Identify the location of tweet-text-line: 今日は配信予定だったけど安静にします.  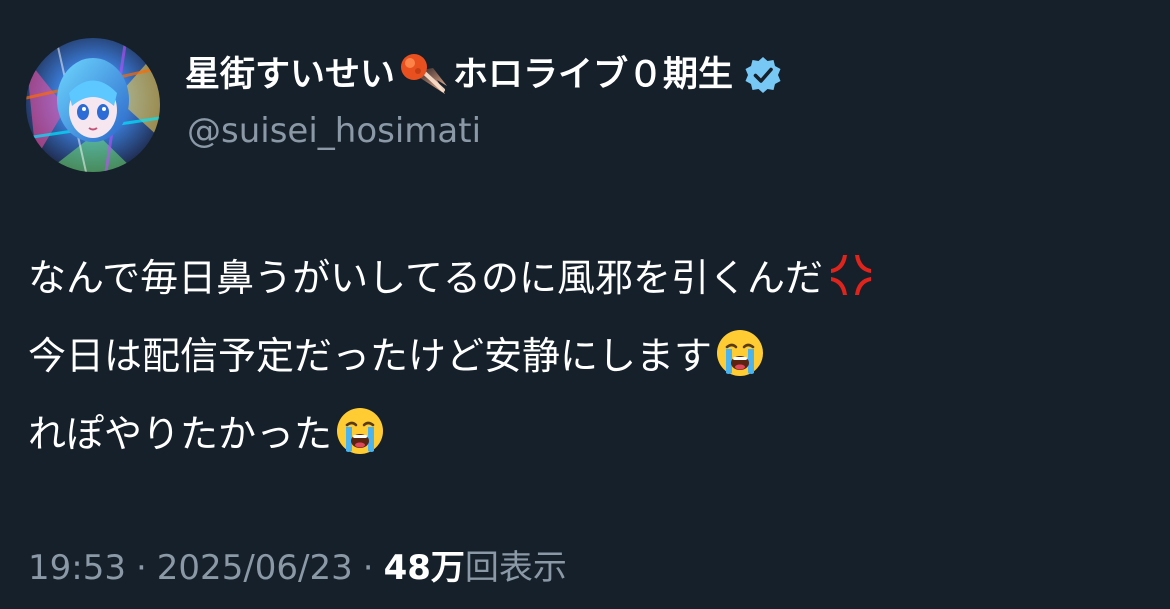
(588, 356).